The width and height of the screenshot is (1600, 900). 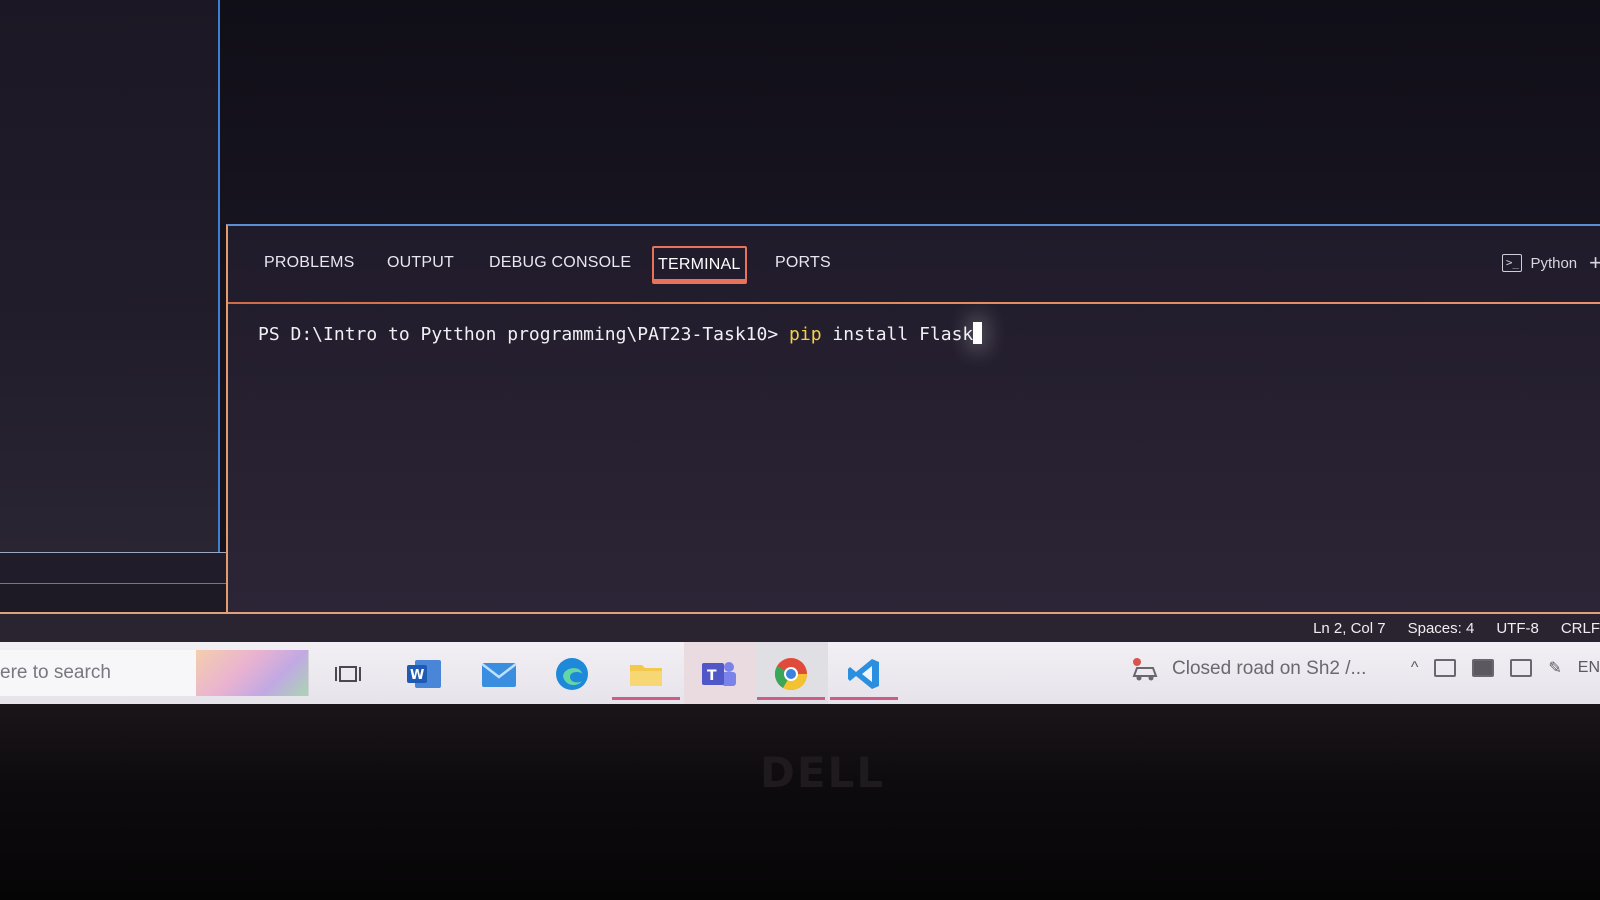 I want to click on search-highlight-illustration, so click(x=252, y=673).